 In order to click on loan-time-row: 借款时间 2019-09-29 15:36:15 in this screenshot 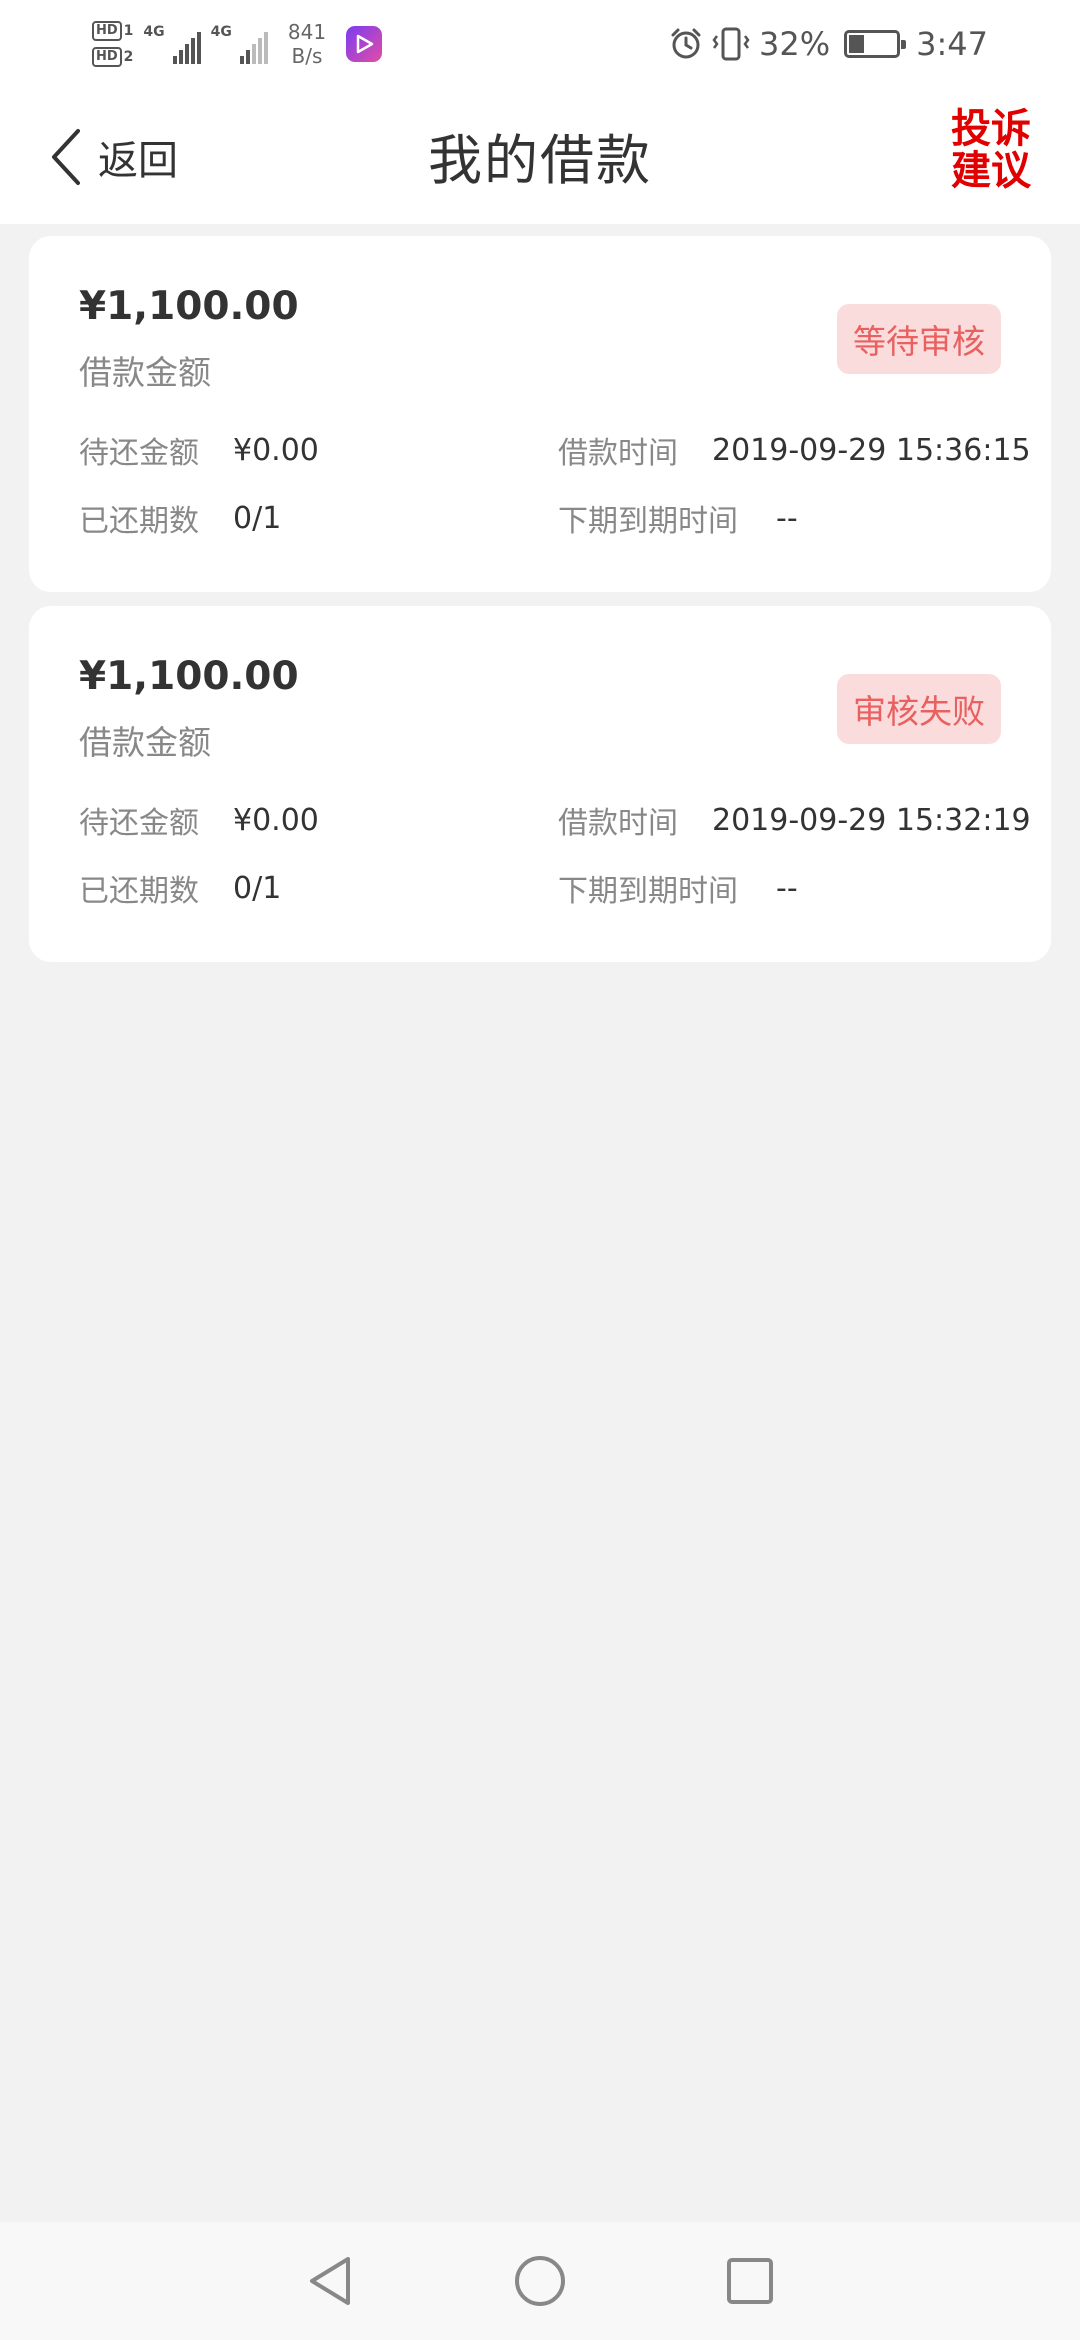, I will do `click(794, 450)`.